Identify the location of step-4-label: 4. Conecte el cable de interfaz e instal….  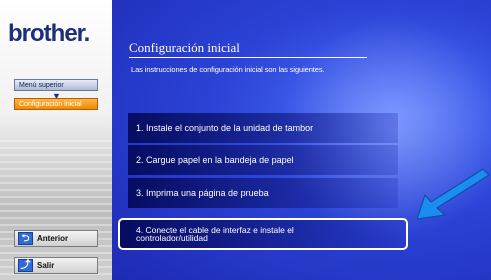
(215, 234).